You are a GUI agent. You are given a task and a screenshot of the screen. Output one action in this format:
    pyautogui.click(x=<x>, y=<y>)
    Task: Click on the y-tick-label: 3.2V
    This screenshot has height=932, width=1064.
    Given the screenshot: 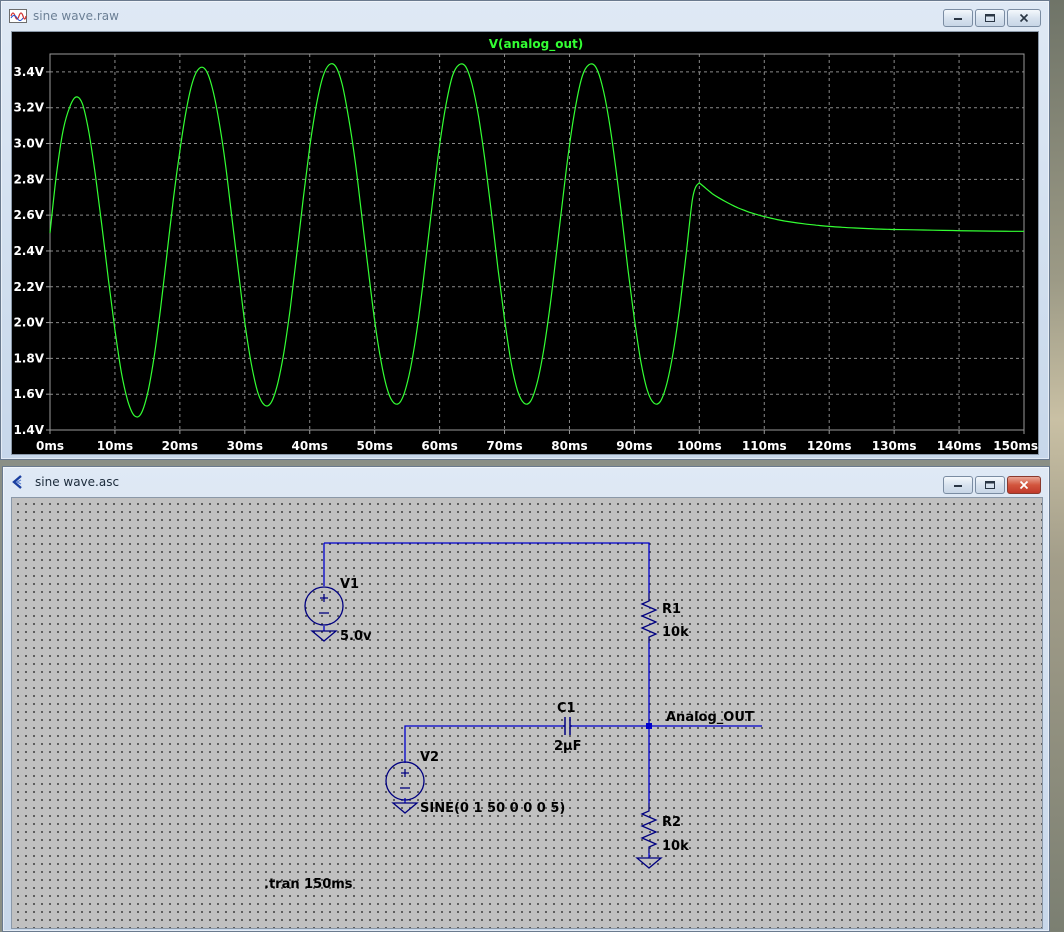 What is the action you would take?
    pyautogui.click(x=28, y=108)
    